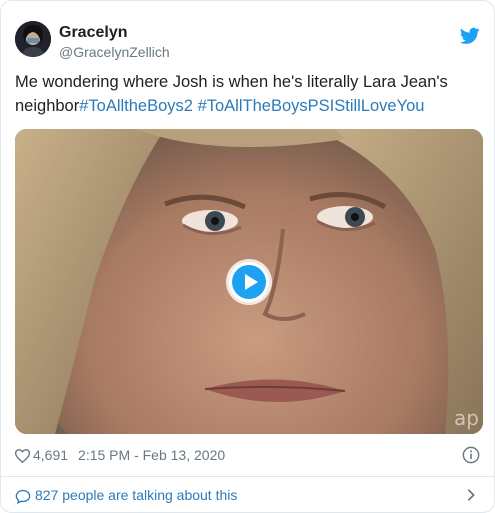  Describe the element at coordinates (23, 496) in the screenshot. I see `speech-bubble-icon` at that location.